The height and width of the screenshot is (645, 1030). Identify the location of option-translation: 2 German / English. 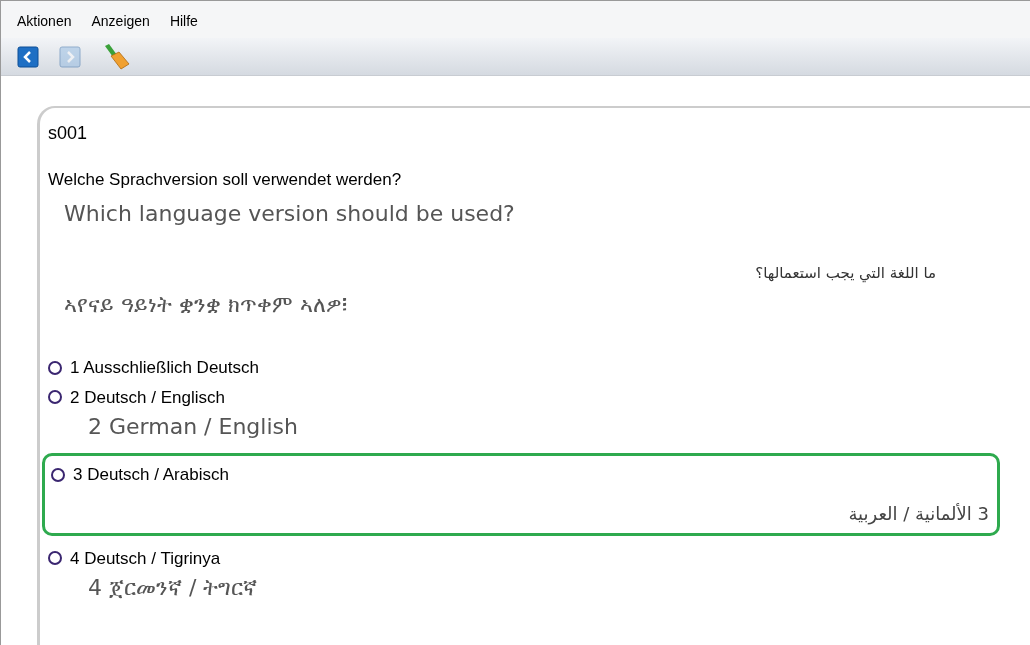
(193, 427).